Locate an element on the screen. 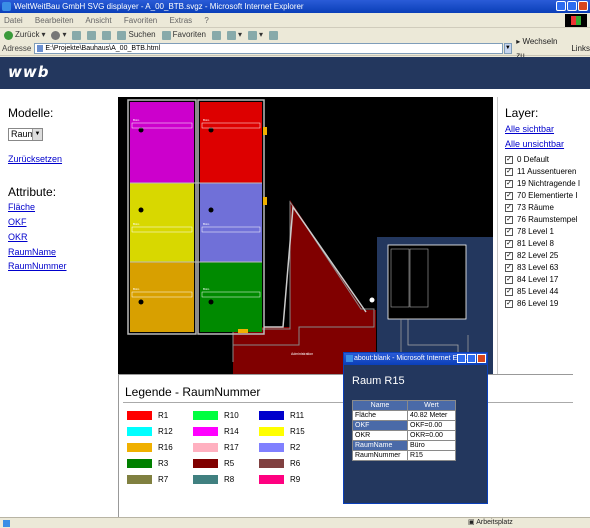  popup-window-controls is located at coordinates (471, 358).